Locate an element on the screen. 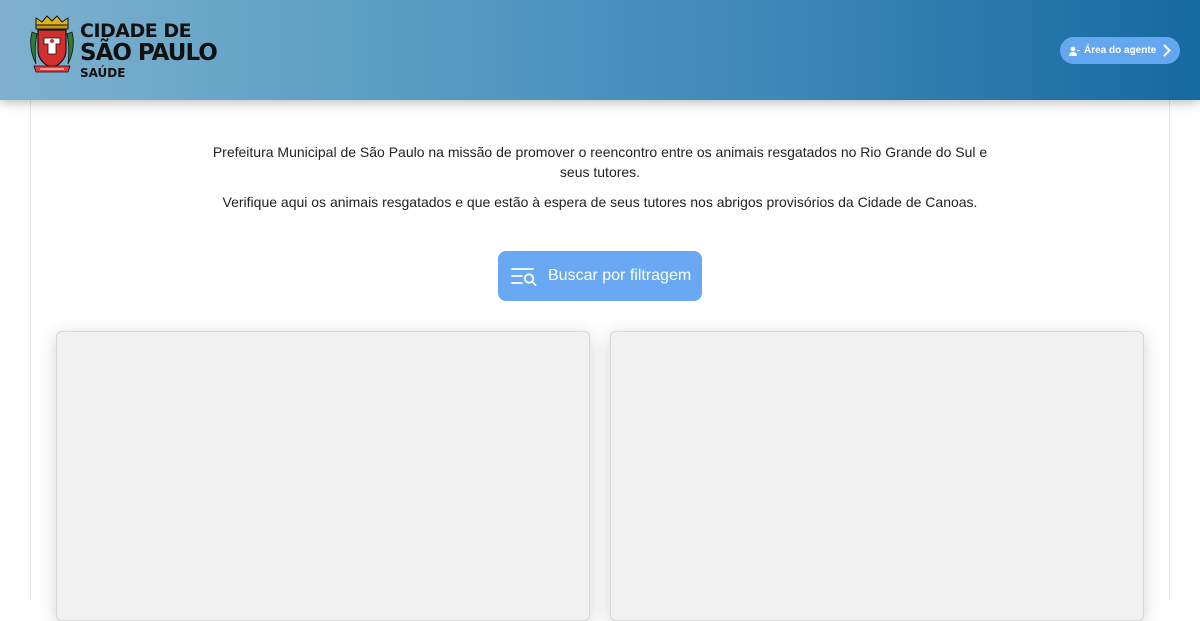  user-icon is located at coordinates (1074, 51).